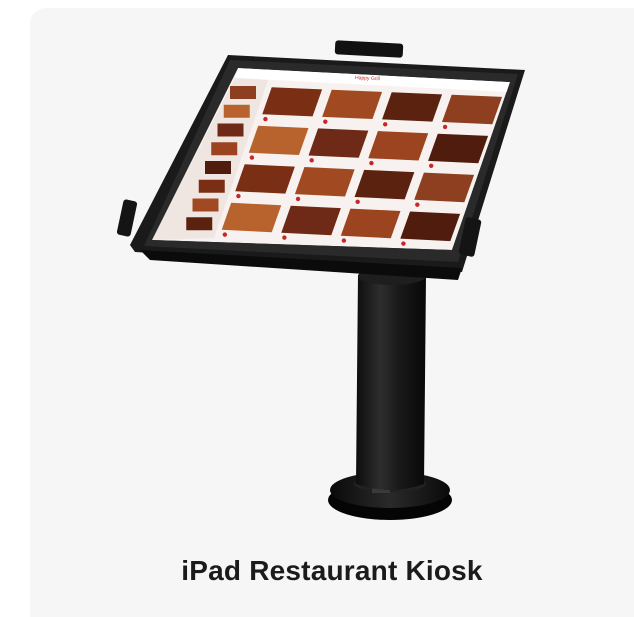 The width and height of the screenshot is (634, 617). What do you see at coordinates (332, 570) in the screenshot?
I see `product-caption: iPad Restaurant Kiosk` at bounding box center [332, 570].